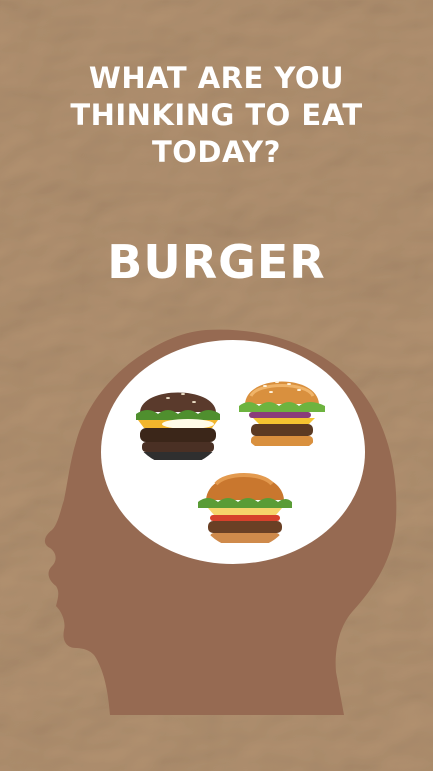 This screenshot has height=771, width=433. Describe the element at coordinates (282, 408) in the screenshot. I see `burger-photo-sesame-bun` at that location.